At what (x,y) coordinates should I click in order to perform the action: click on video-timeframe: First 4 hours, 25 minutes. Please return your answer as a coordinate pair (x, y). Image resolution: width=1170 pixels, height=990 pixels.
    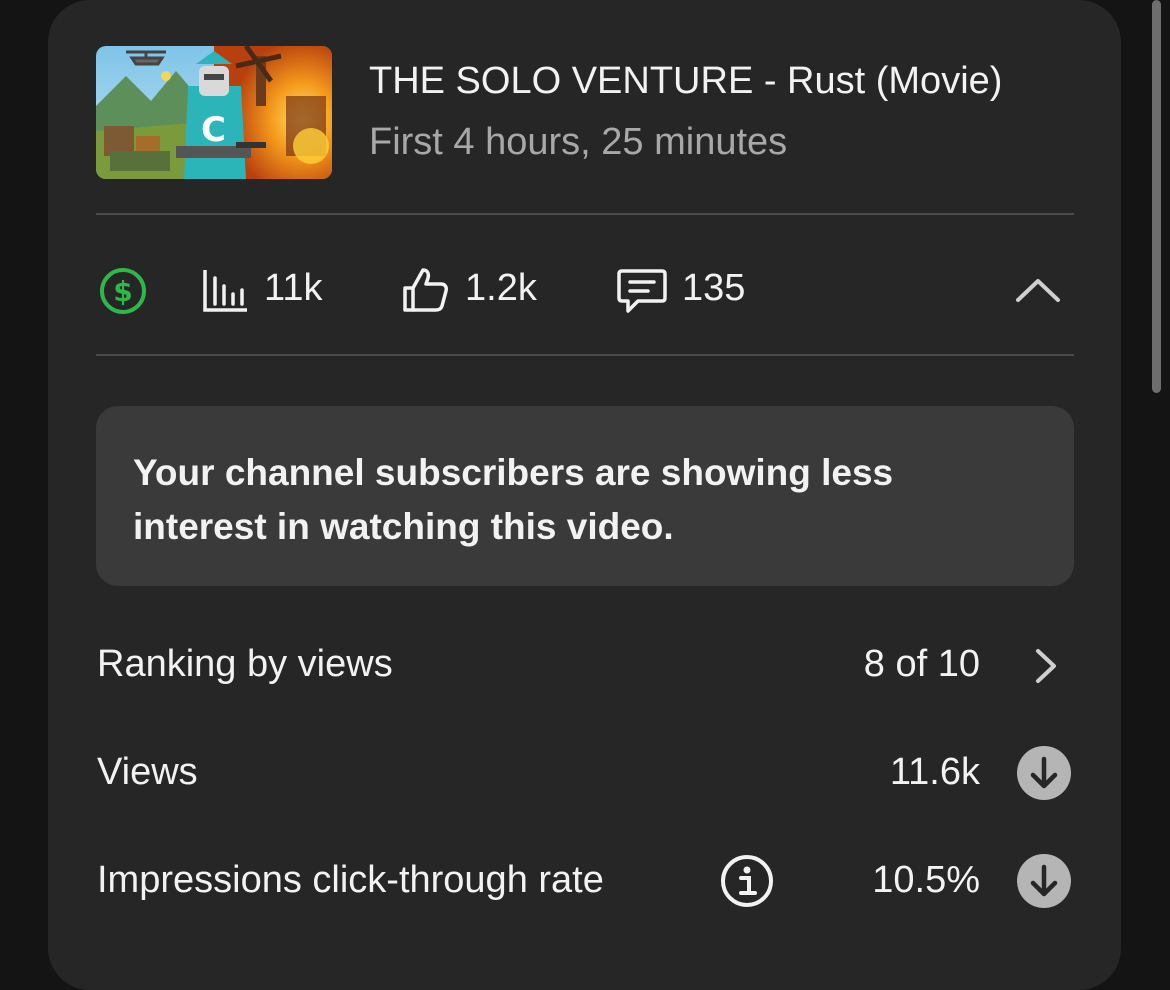
    Looking at the image, I should click on (578, 142).